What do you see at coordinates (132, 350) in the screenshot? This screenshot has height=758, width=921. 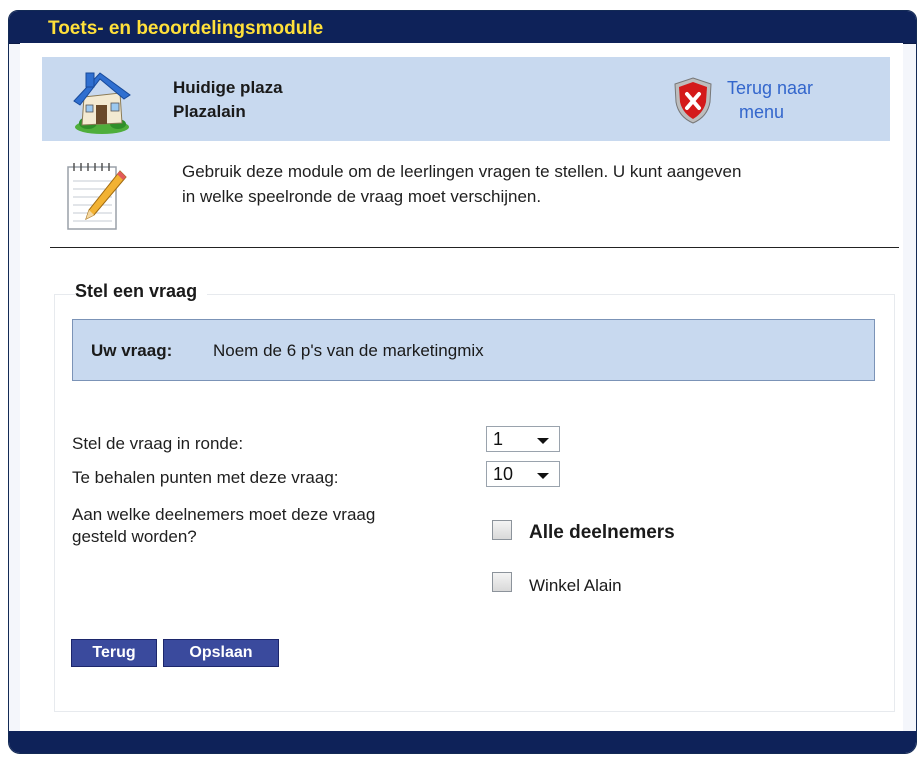 I see `question-label: Uw vraag:` at bounding box center [132, 350].